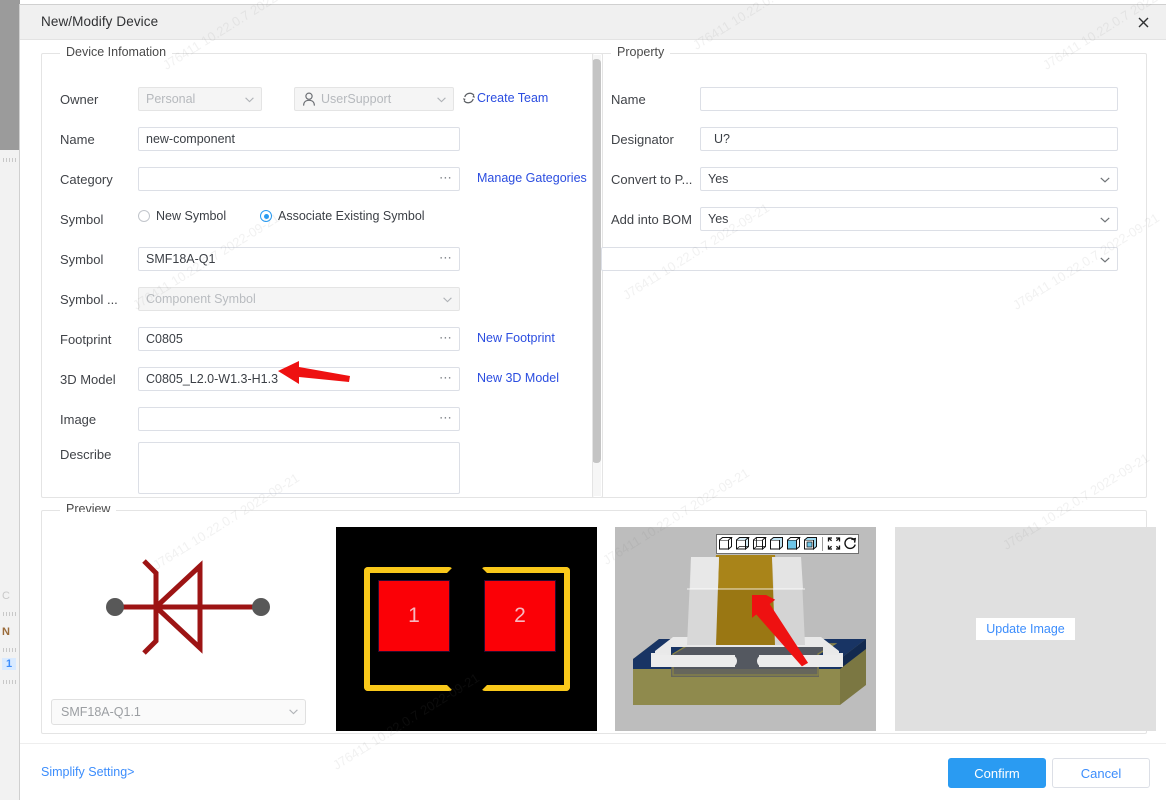 The image size is (1166, 800). Describe the element at coordinates (593, 22) in the screenshot. I see `dialog-titlebar: New/Modify Device` at that location.